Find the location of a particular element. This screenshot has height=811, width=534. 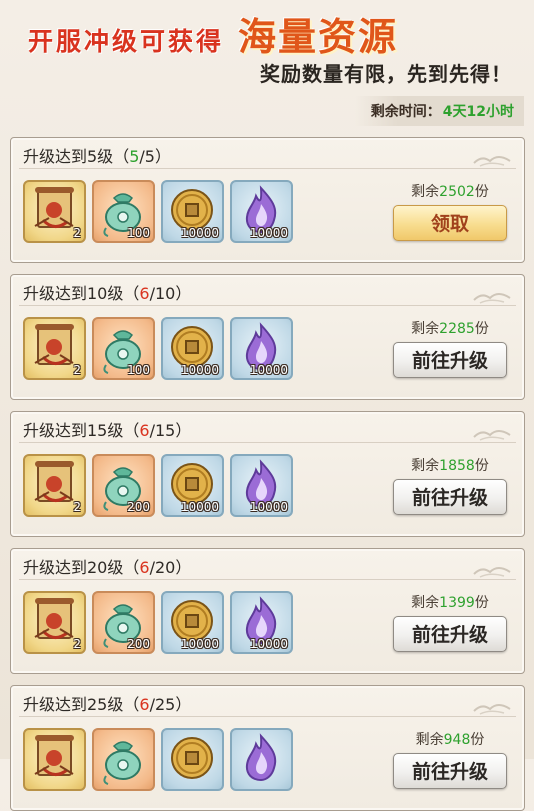

remaining-count: 1858 is located at coordinates (457, 466).